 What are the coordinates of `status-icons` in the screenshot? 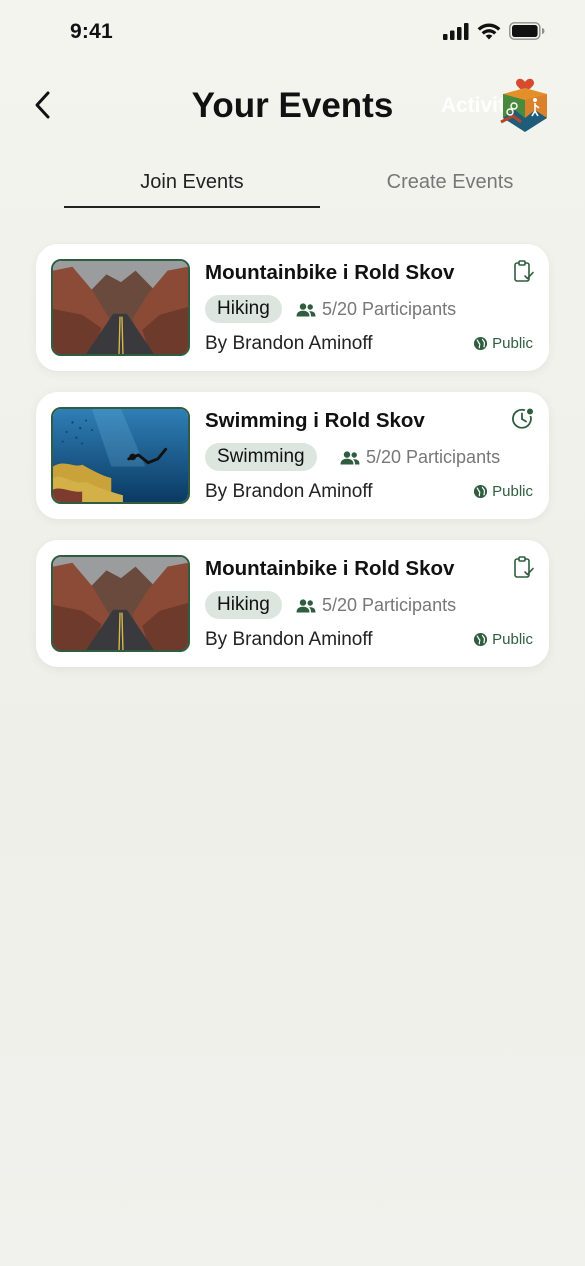 It's located at (494, 31).